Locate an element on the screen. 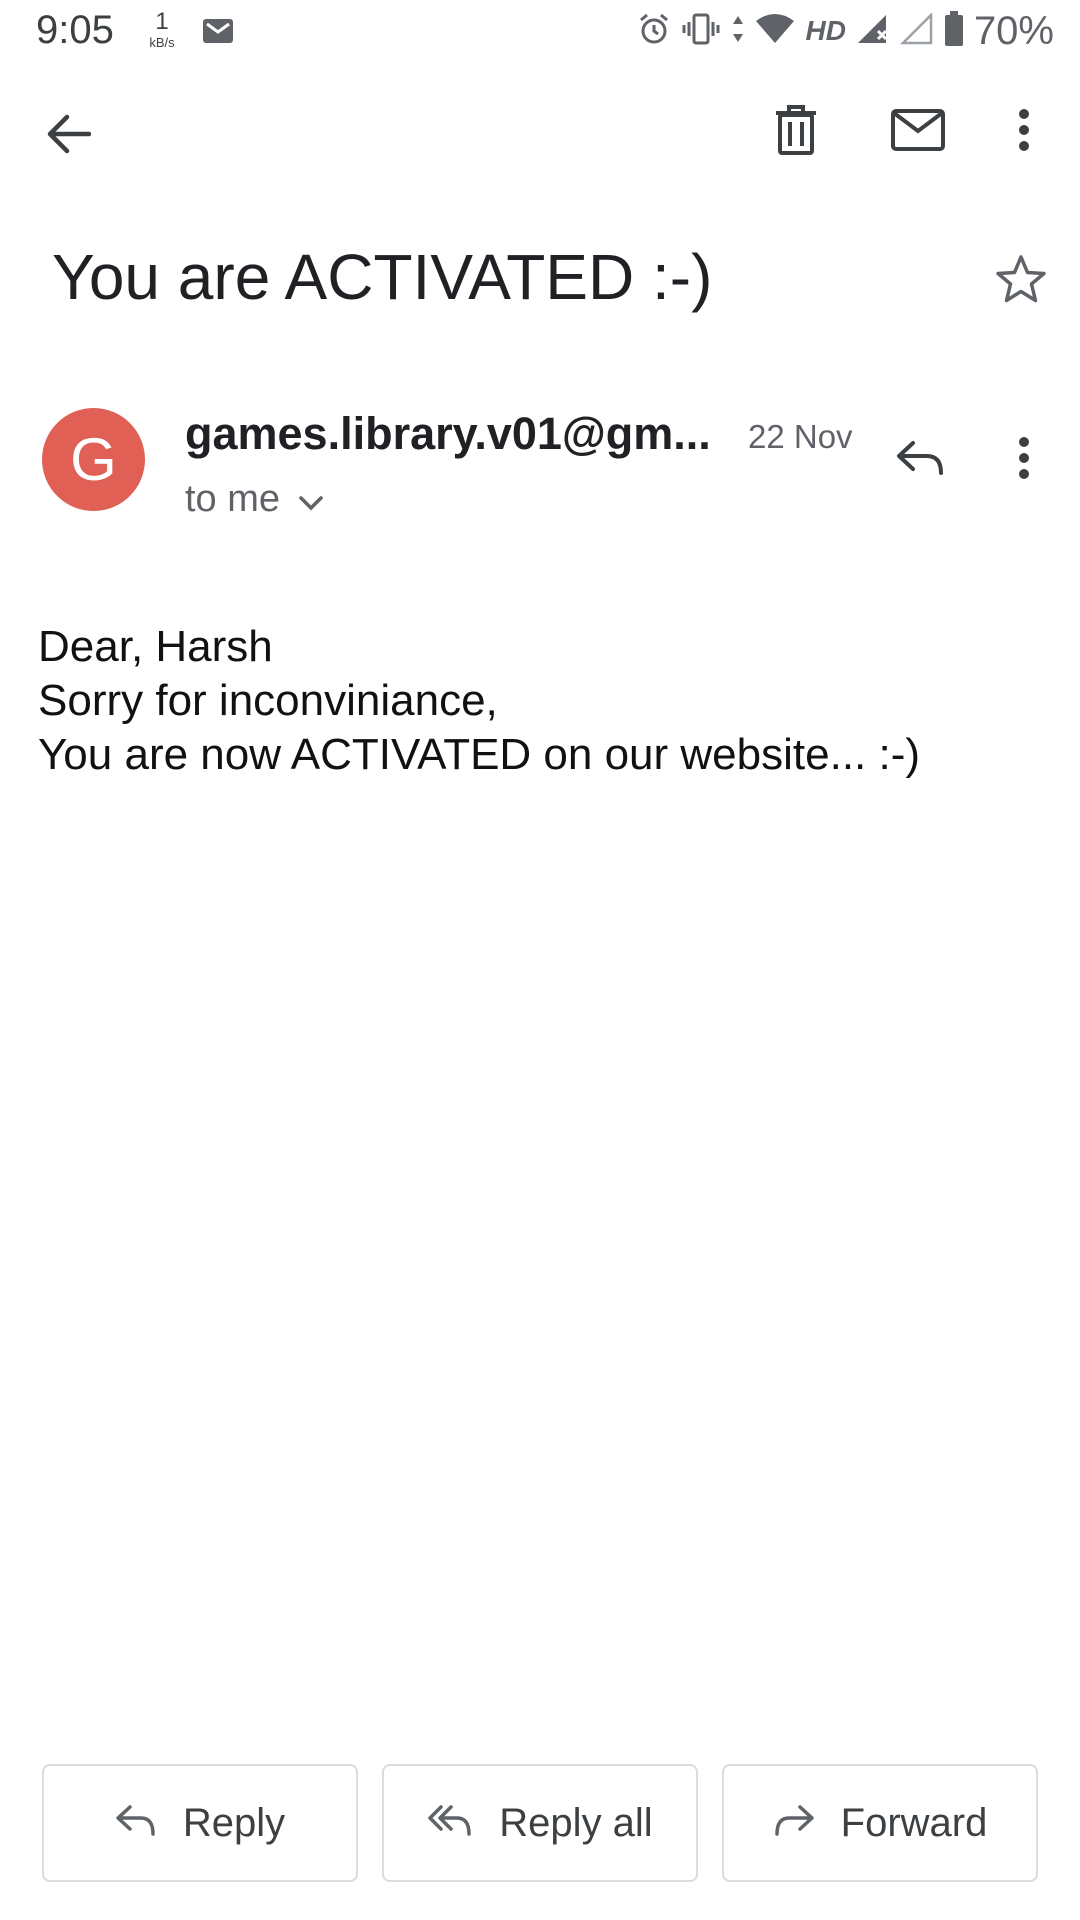 This screenshot has width=1080, height=1920. reply-all-button: Reply all is located at coordinates (540, 1823).